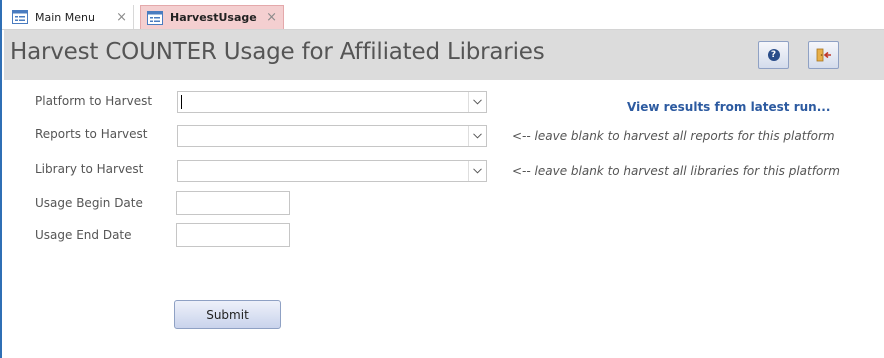 This screenshot has height=358, width=884. What do you see at coordinates (89, 169) in the screenshot?
I see `library-label: Library to Harvest` at bounding box center [89, 169].